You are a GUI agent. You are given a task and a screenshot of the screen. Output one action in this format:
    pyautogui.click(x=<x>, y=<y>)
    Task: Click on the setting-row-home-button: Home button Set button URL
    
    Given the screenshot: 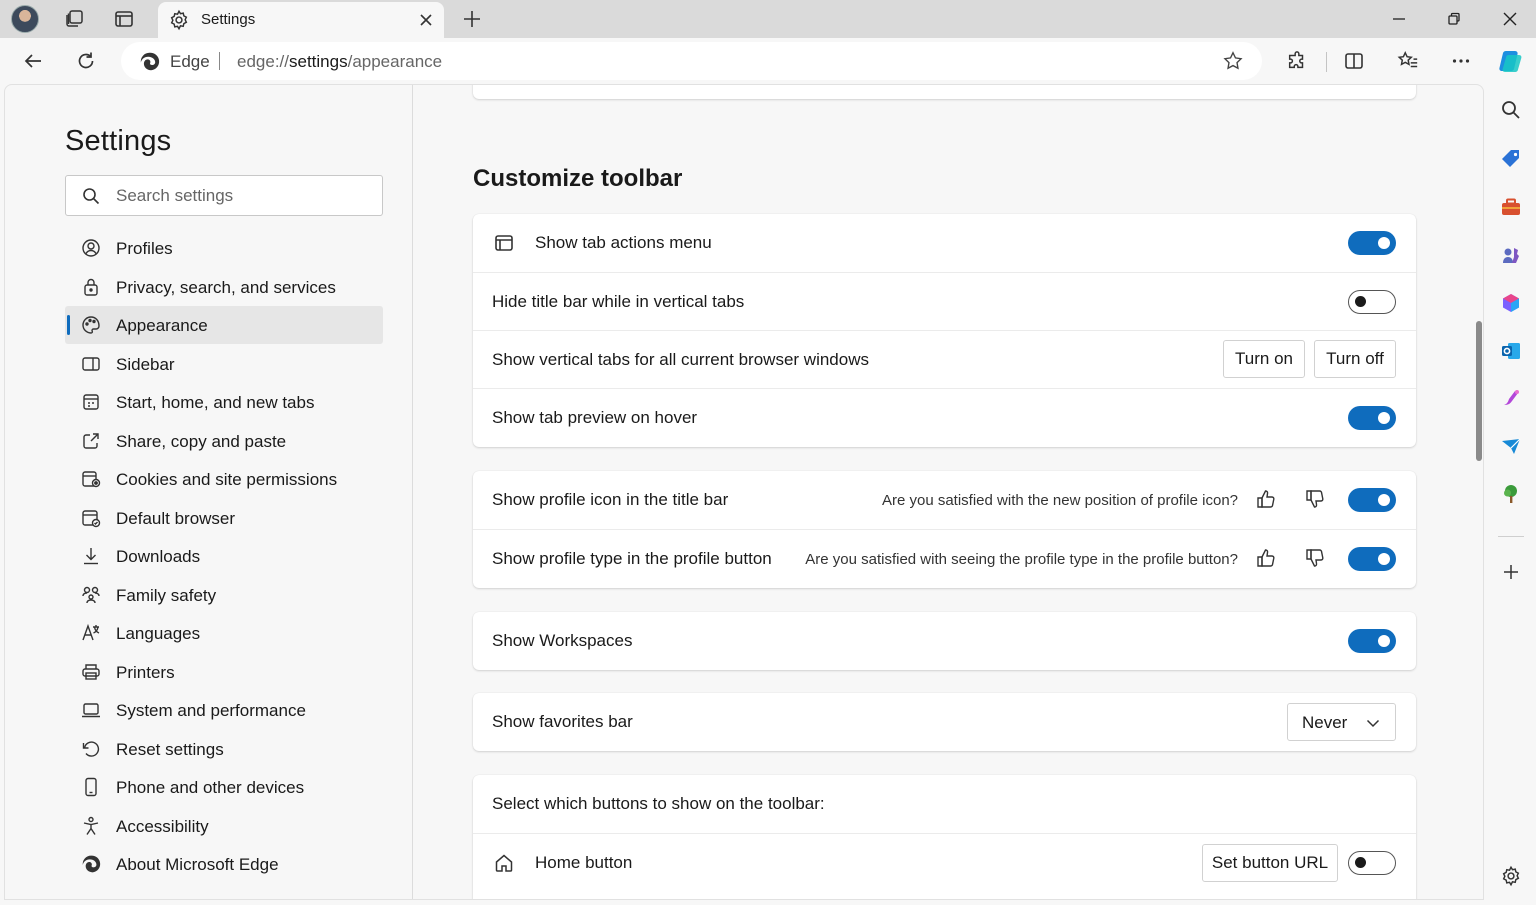 What is the action you would take?
    pyautogui.click(x=944, y=862)
    